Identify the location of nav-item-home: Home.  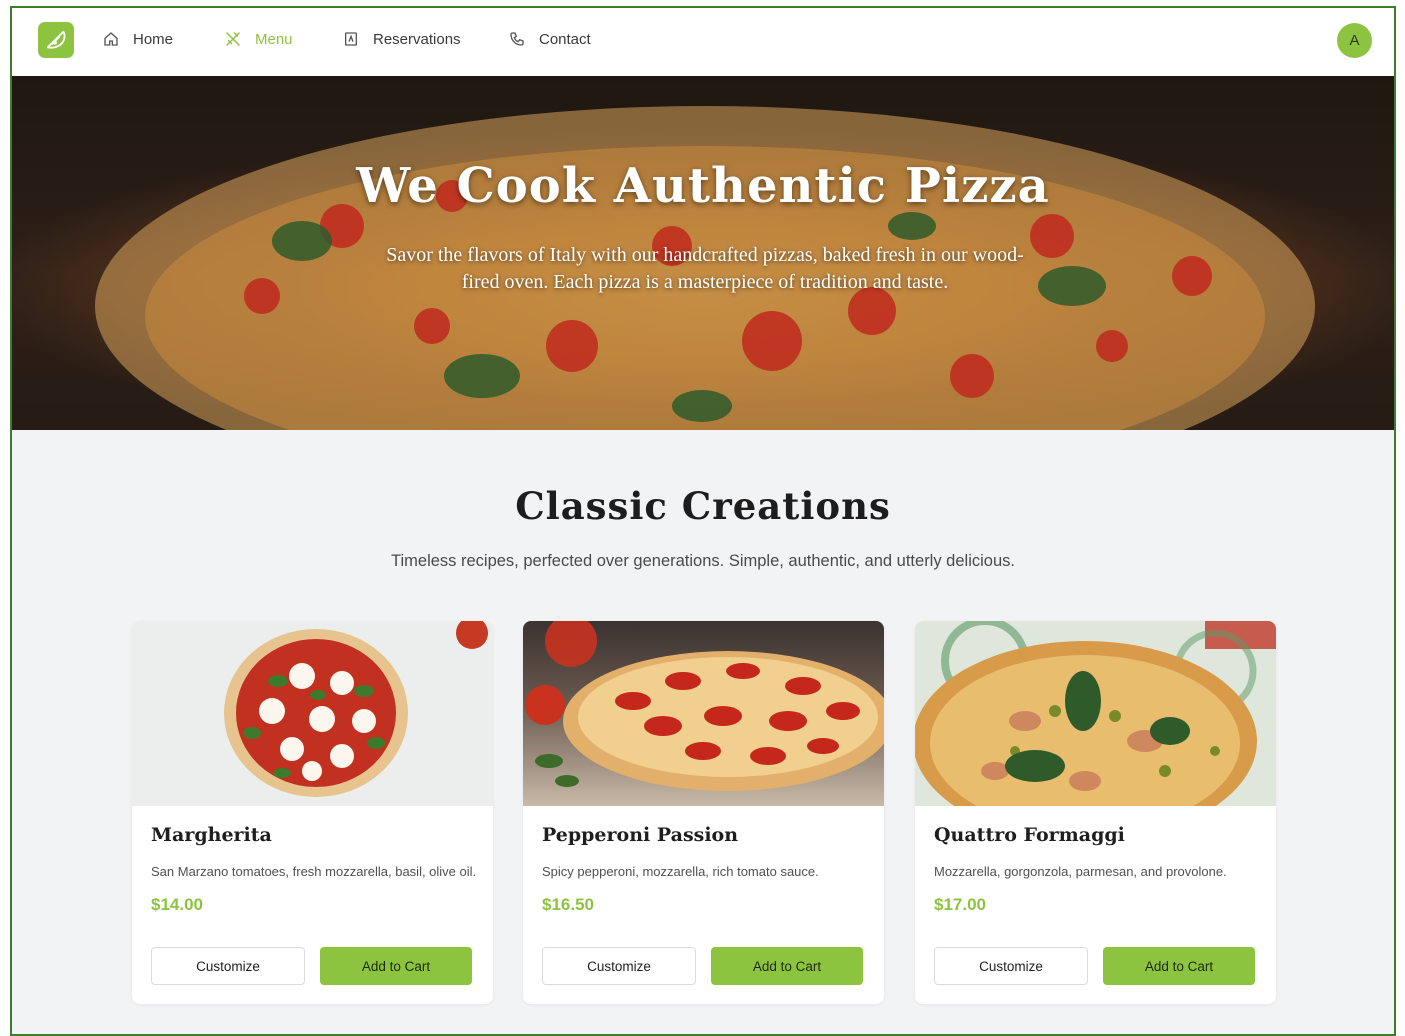
(137, 39).